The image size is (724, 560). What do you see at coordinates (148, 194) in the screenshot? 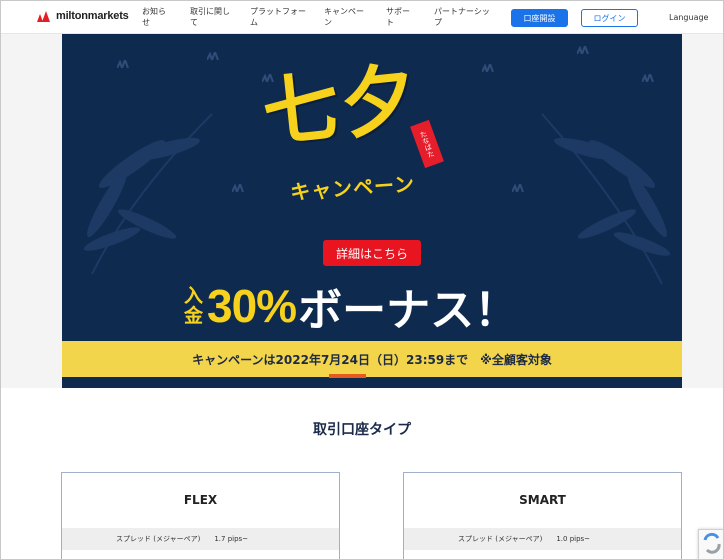
I see `bamboo-left-icon` at bounding box center [148, 194].